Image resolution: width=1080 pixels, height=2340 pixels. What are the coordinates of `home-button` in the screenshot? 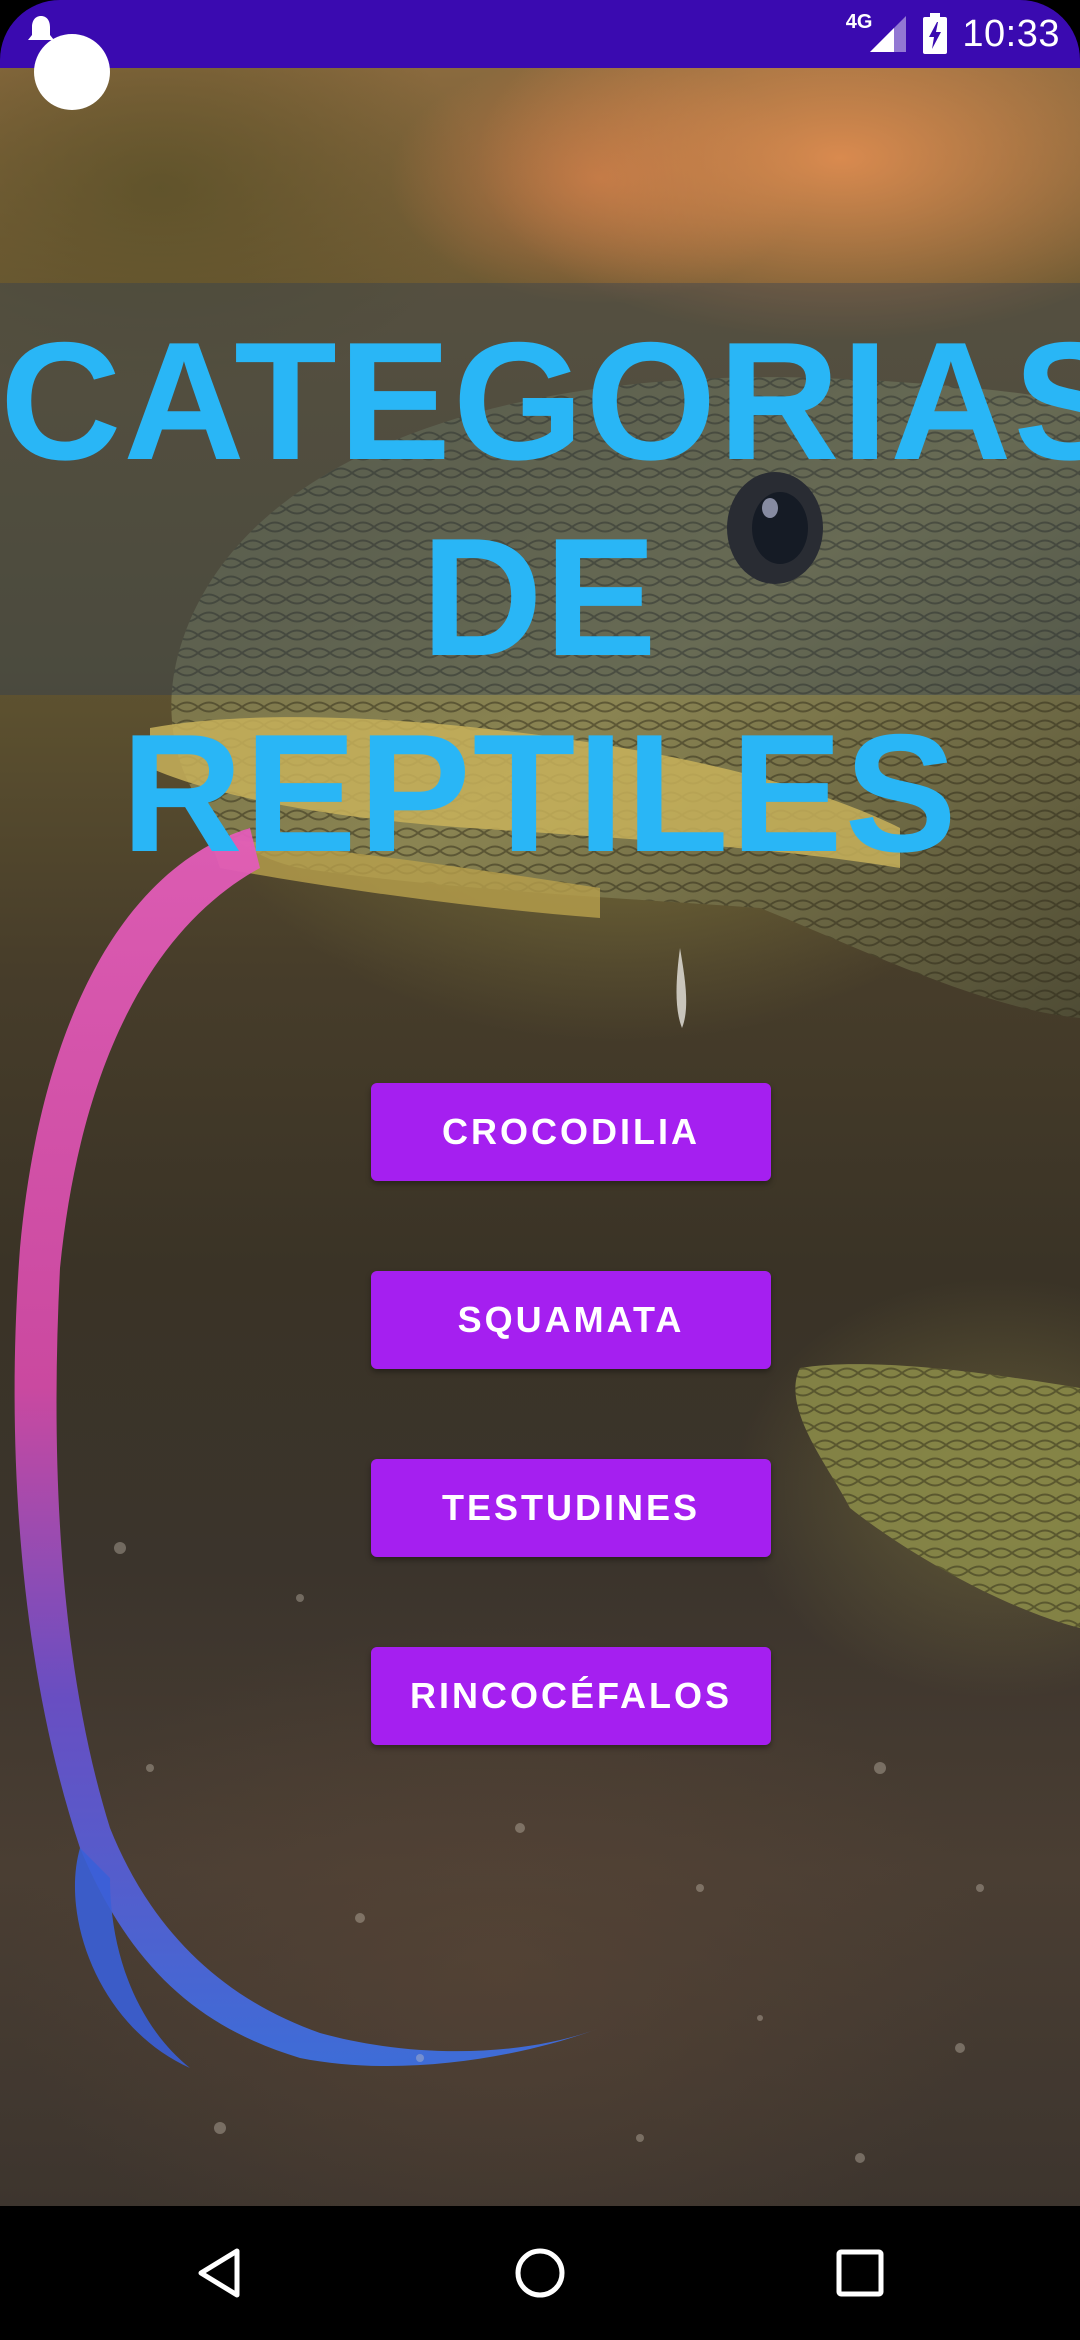 It's located at (540, 2273).